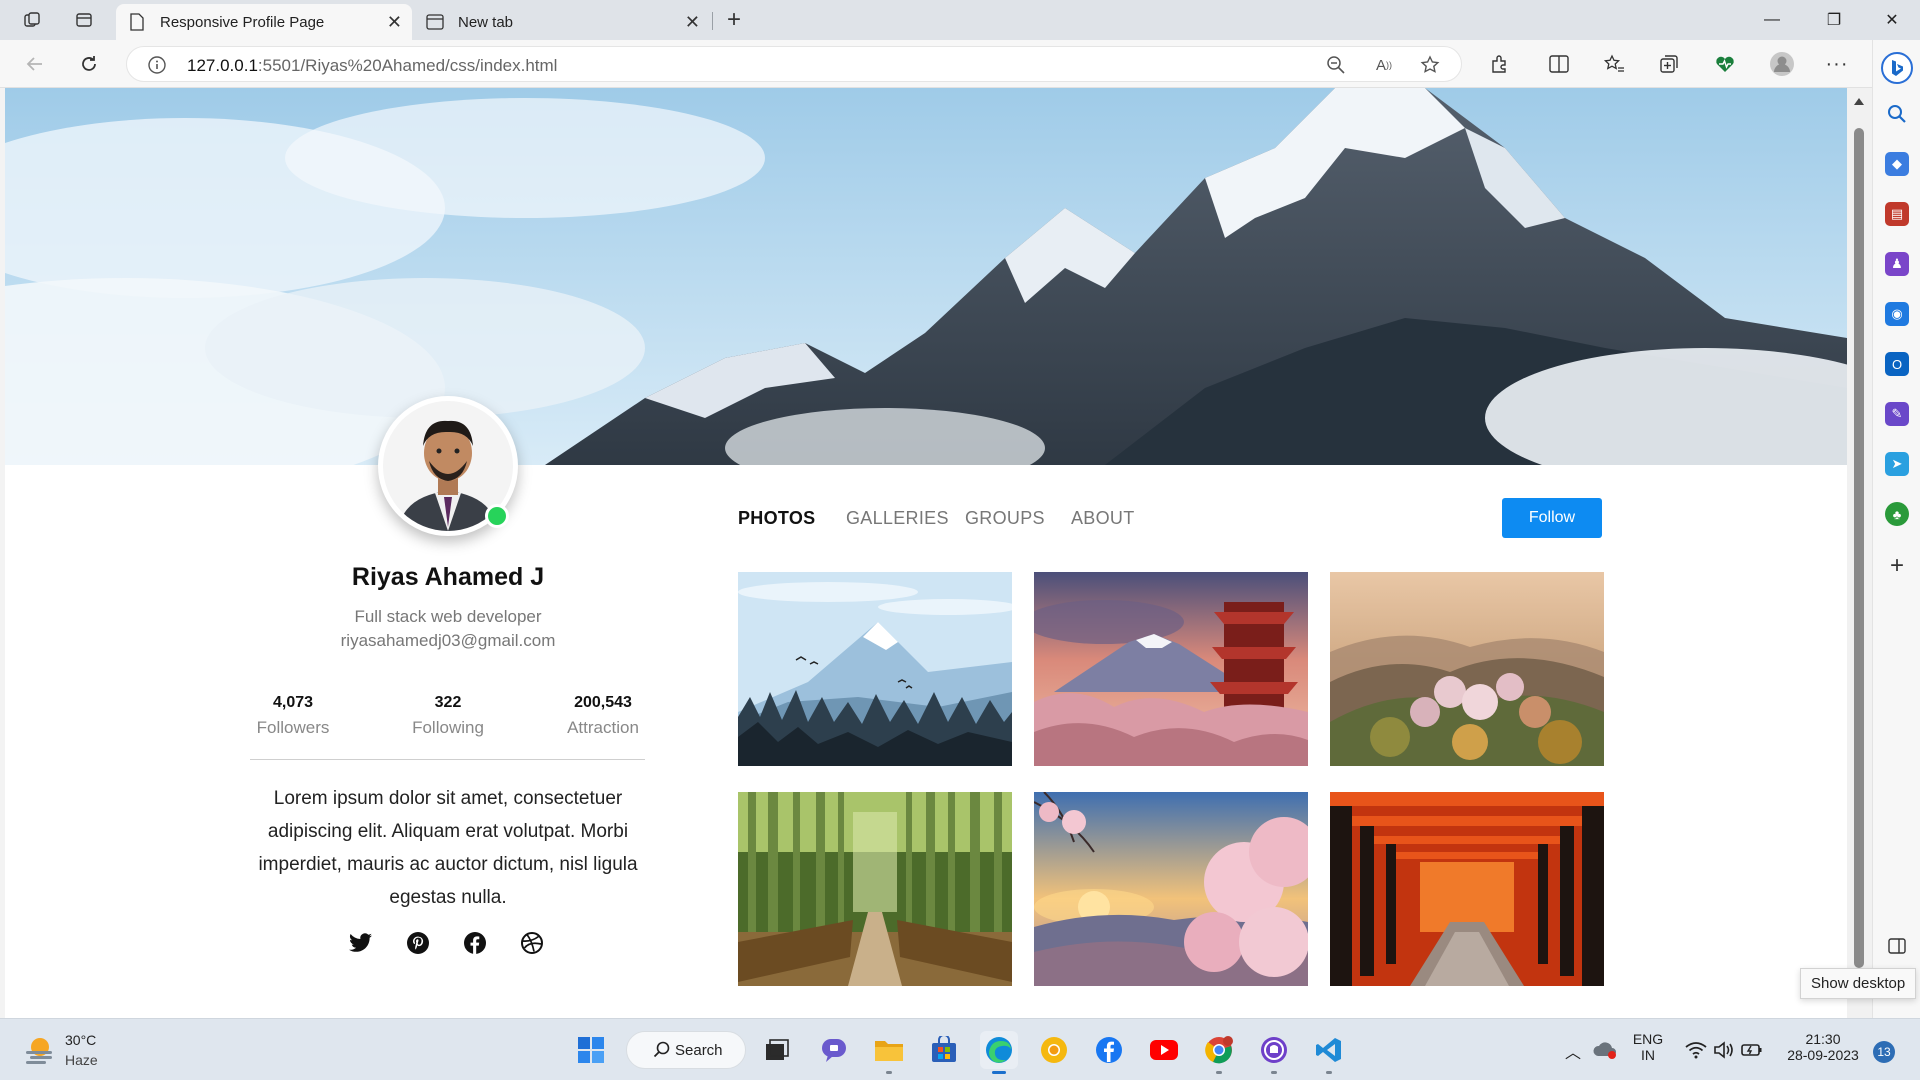  Describe the element at coordinates (1858, 983) in the screenshot. I see `show-desktop-tooltip: Show desktop` at that location.